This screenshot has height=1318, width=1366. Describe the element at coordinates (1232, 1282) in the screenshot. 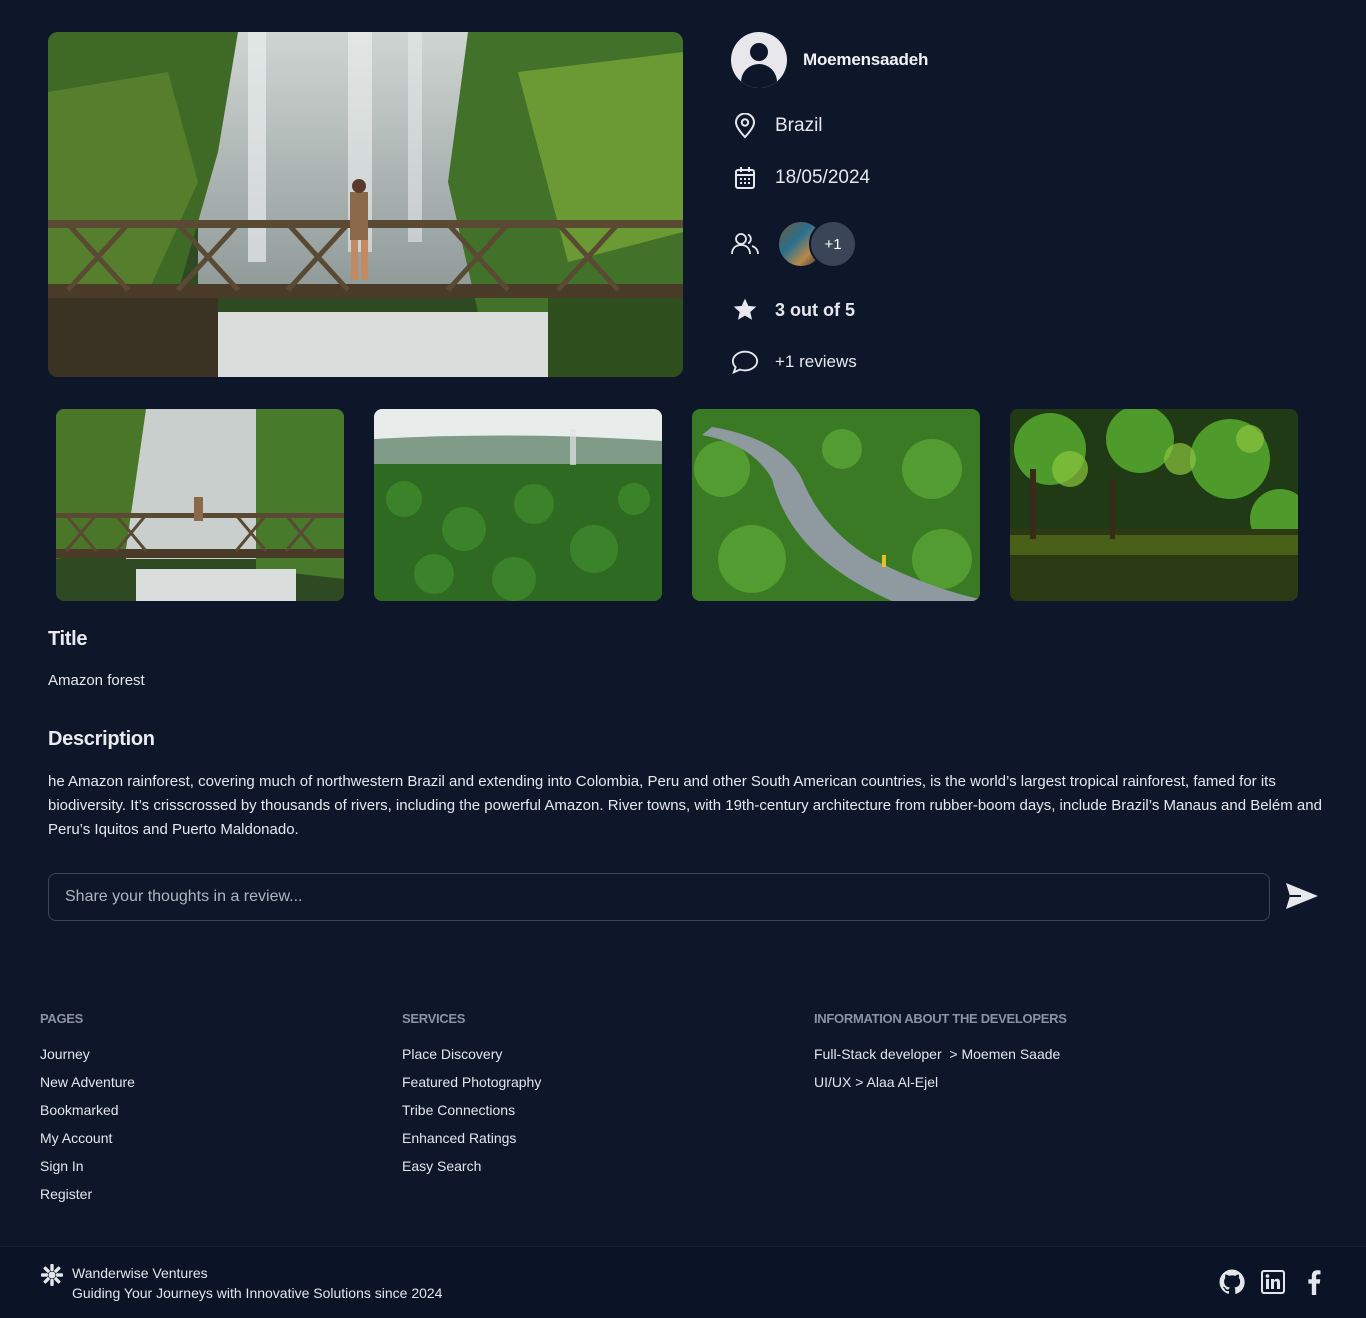

I see `github-icon` at that location.